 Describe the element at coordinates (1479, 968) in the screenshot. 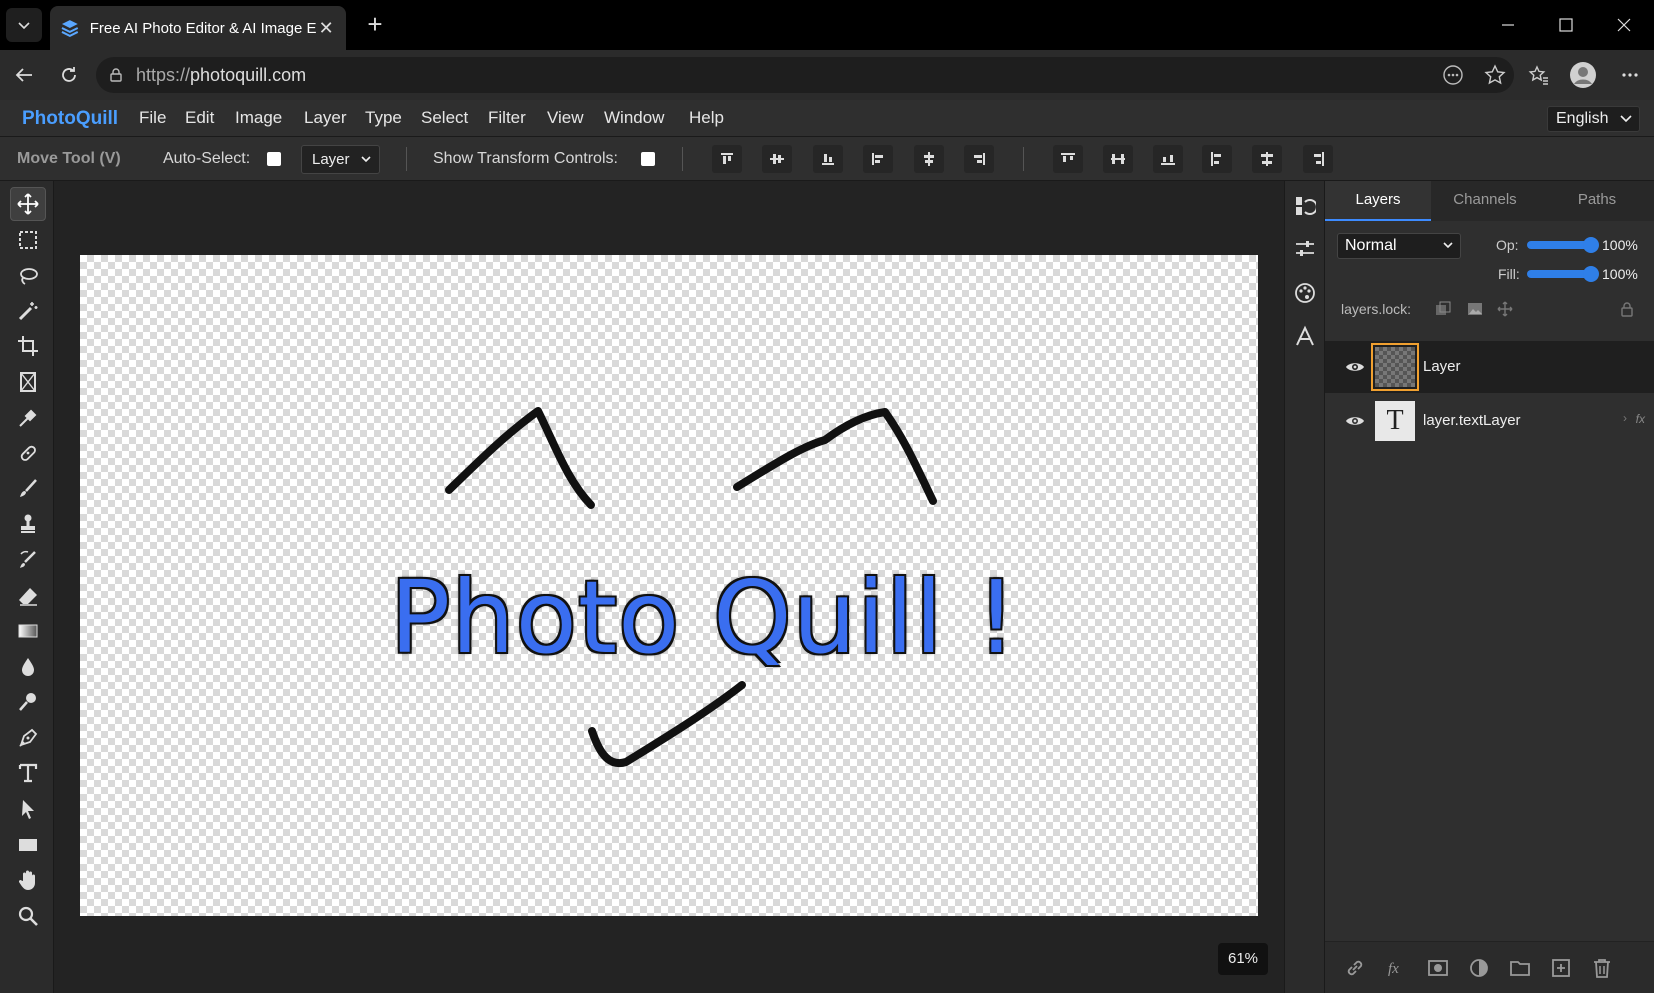

I see `adjustment-layer-button` at that location.